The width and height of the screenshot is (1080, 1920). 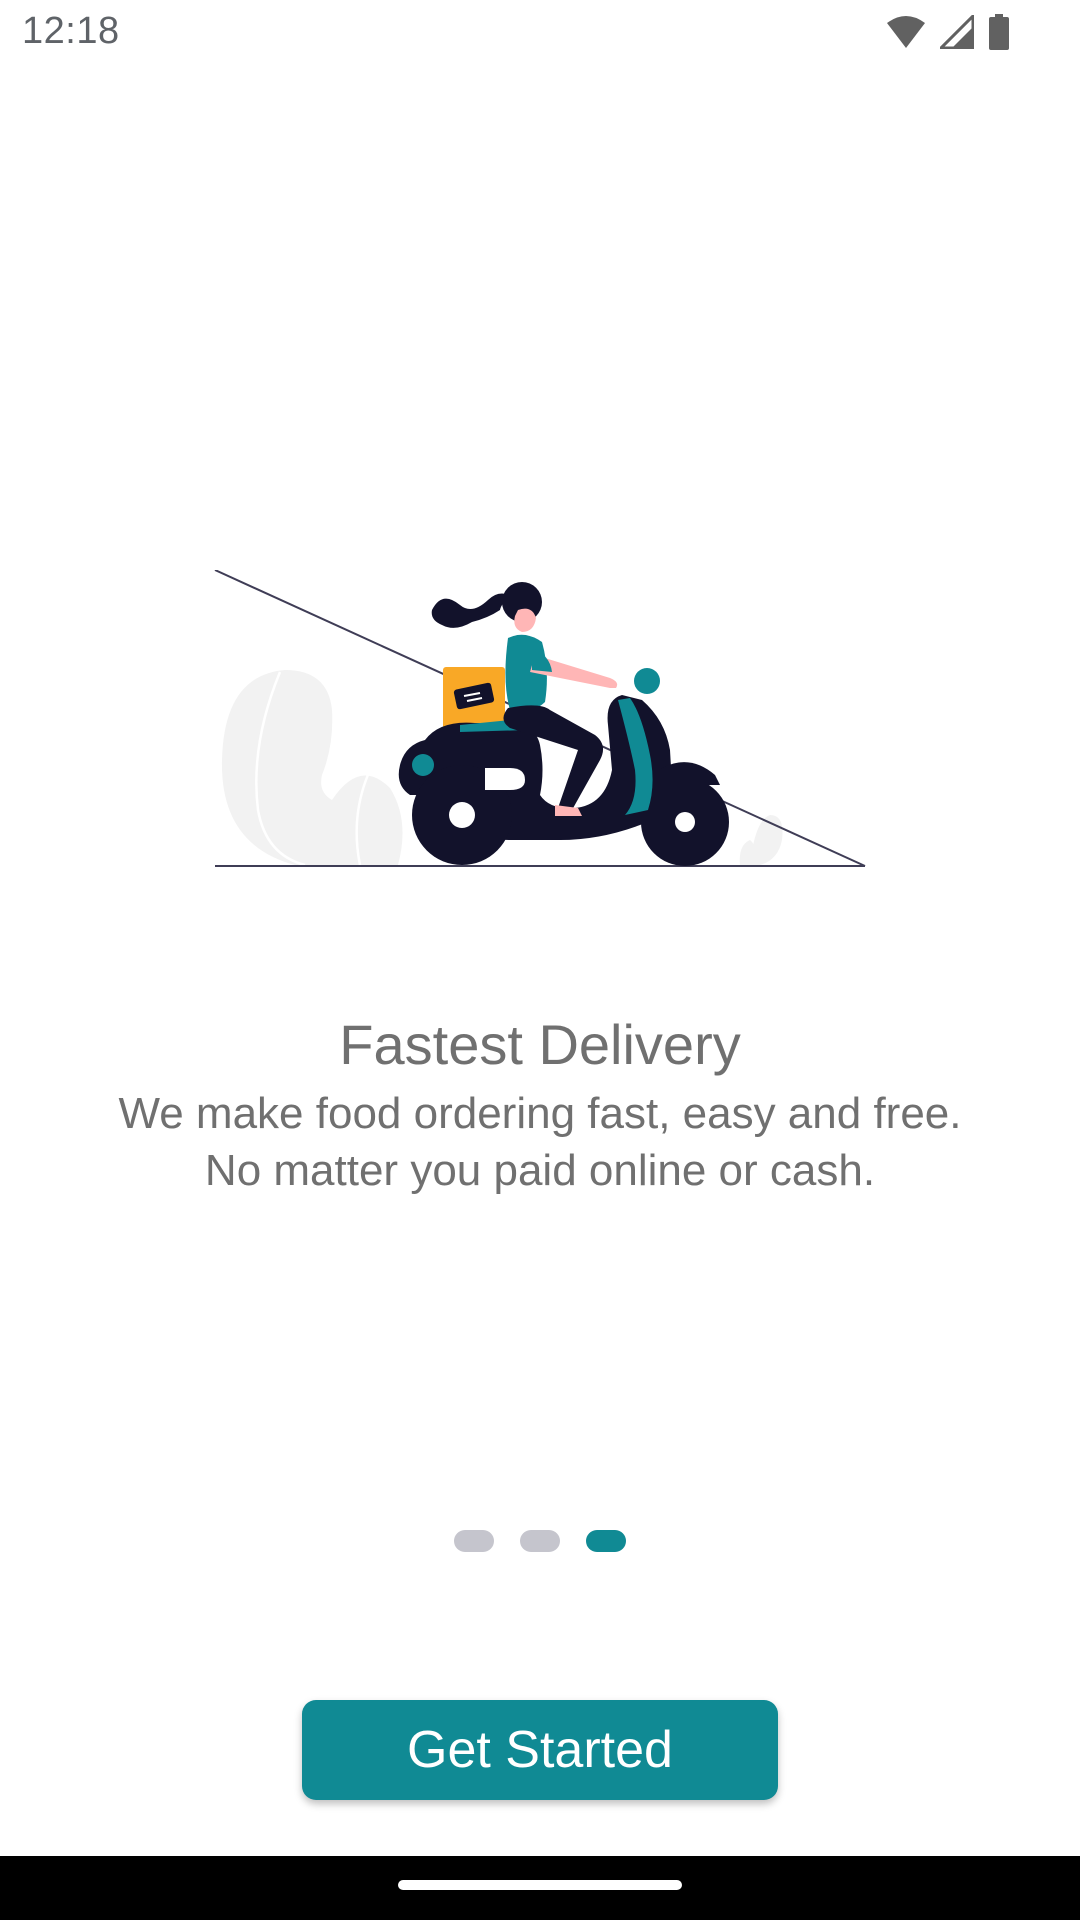 I want to click on scooter-delivery-illustration, so click(x=540, y=718).